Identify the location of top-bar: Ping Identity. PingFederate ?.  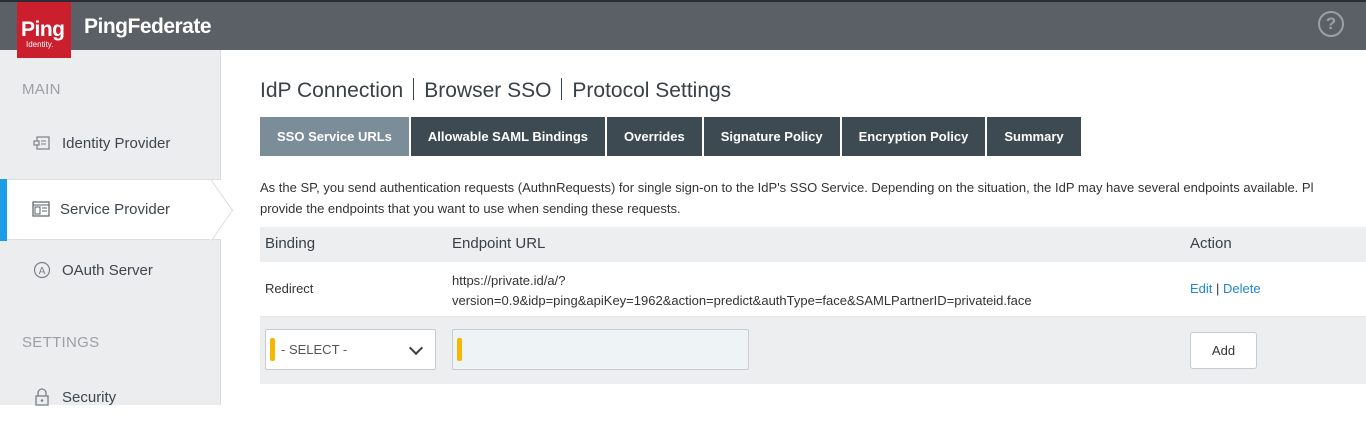
(683, 29).